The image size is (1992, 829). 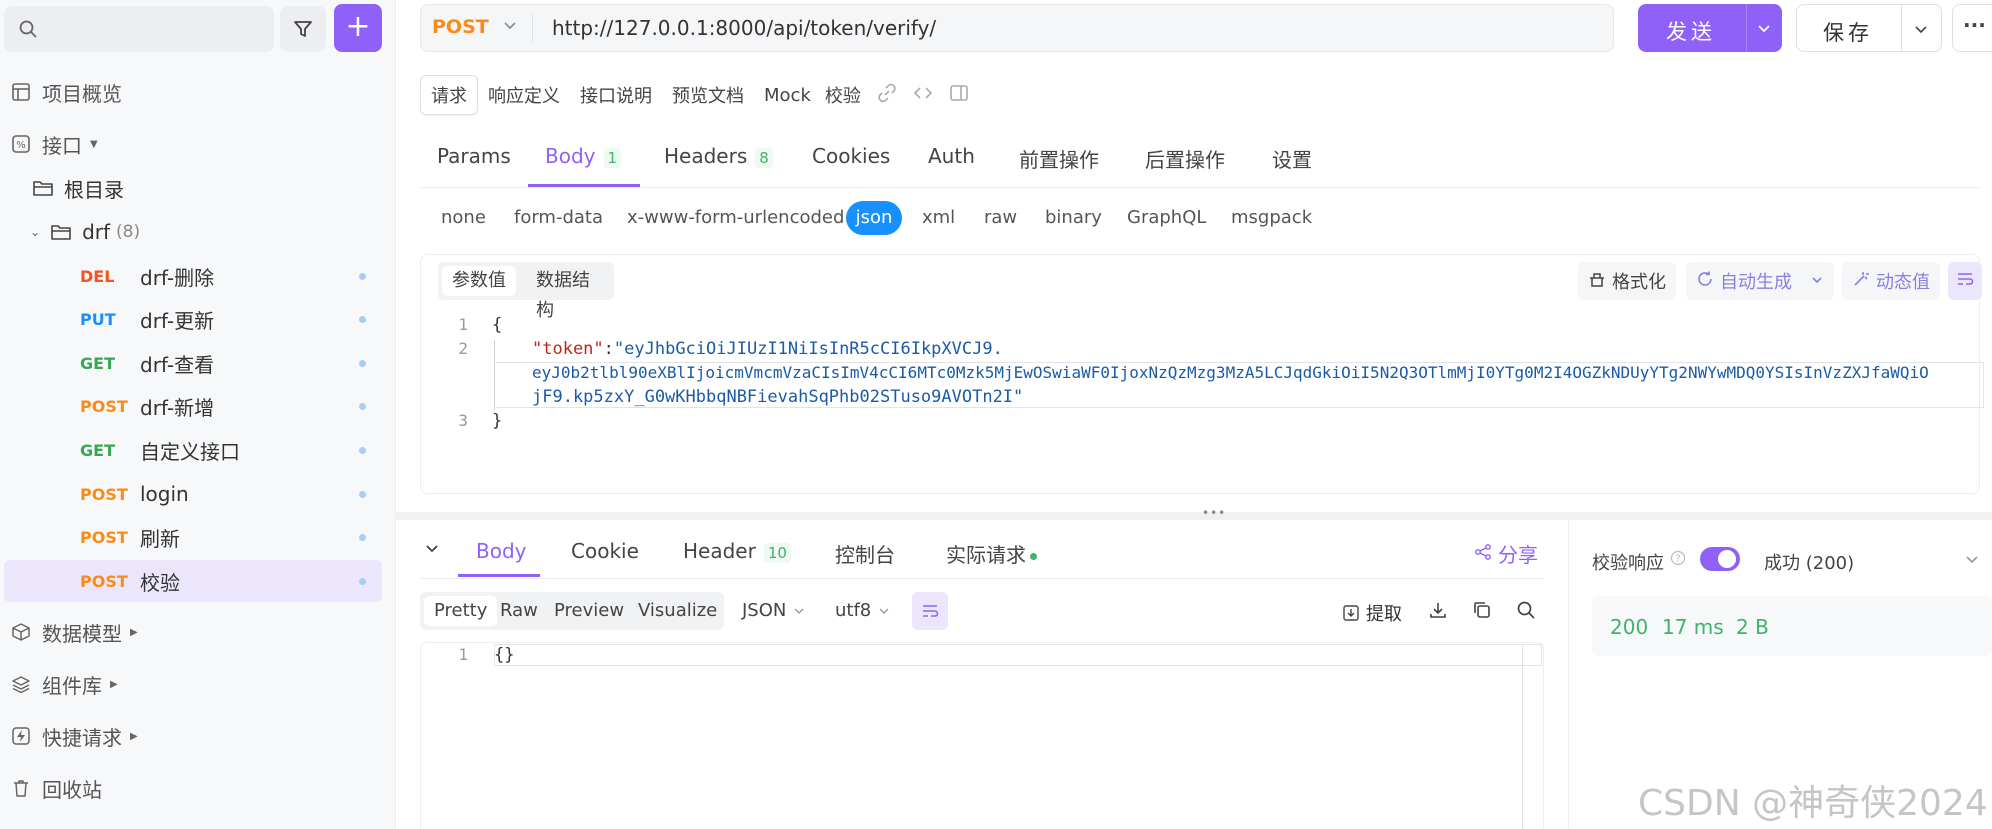 What do you see at coordinates (851, 156) in the screenshot?
I see `tab-cookies: Cookies` at bounding box center [851, 156].